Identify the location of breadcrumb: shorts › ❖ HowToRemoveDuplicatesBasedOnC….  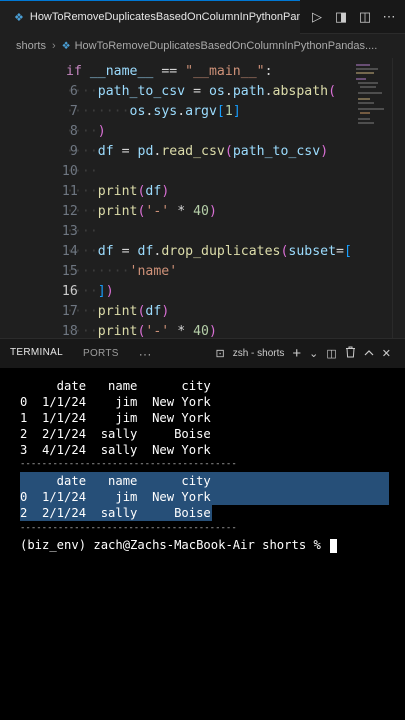
(202, 46).